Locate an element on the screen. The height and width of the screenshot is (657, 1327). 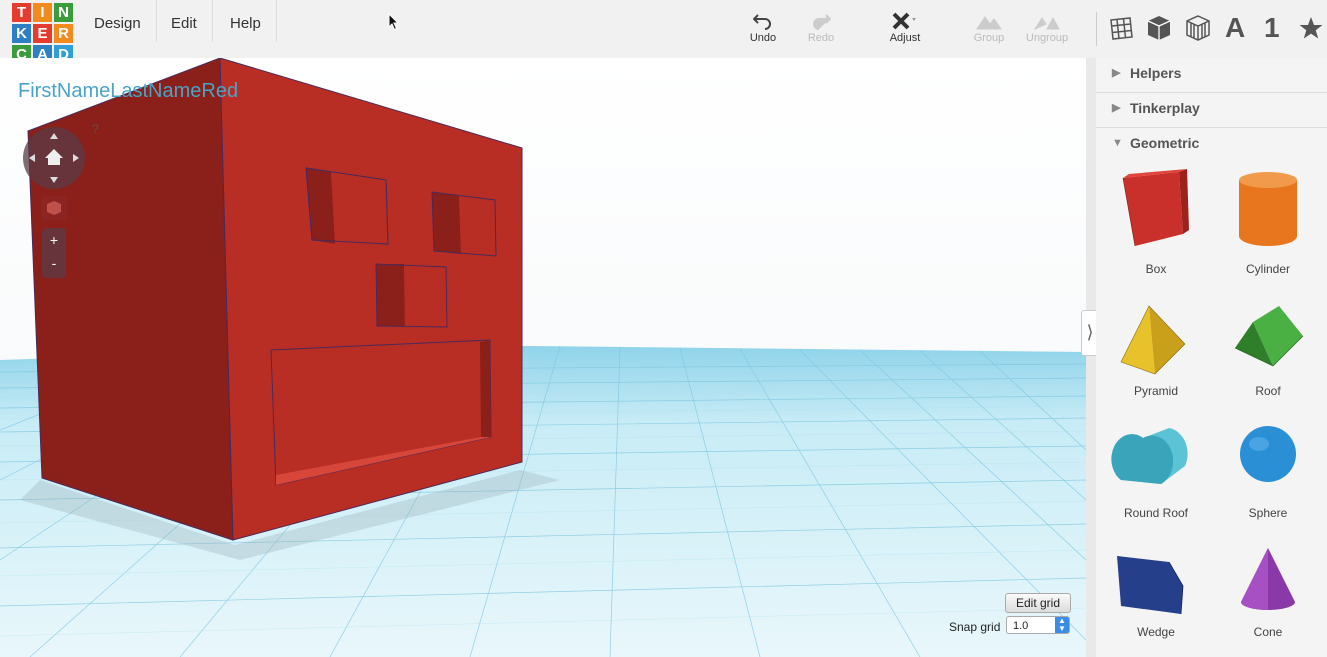
section-tinkerplay: ▶ Tinkerplay is located at coordinates (1211, 110).